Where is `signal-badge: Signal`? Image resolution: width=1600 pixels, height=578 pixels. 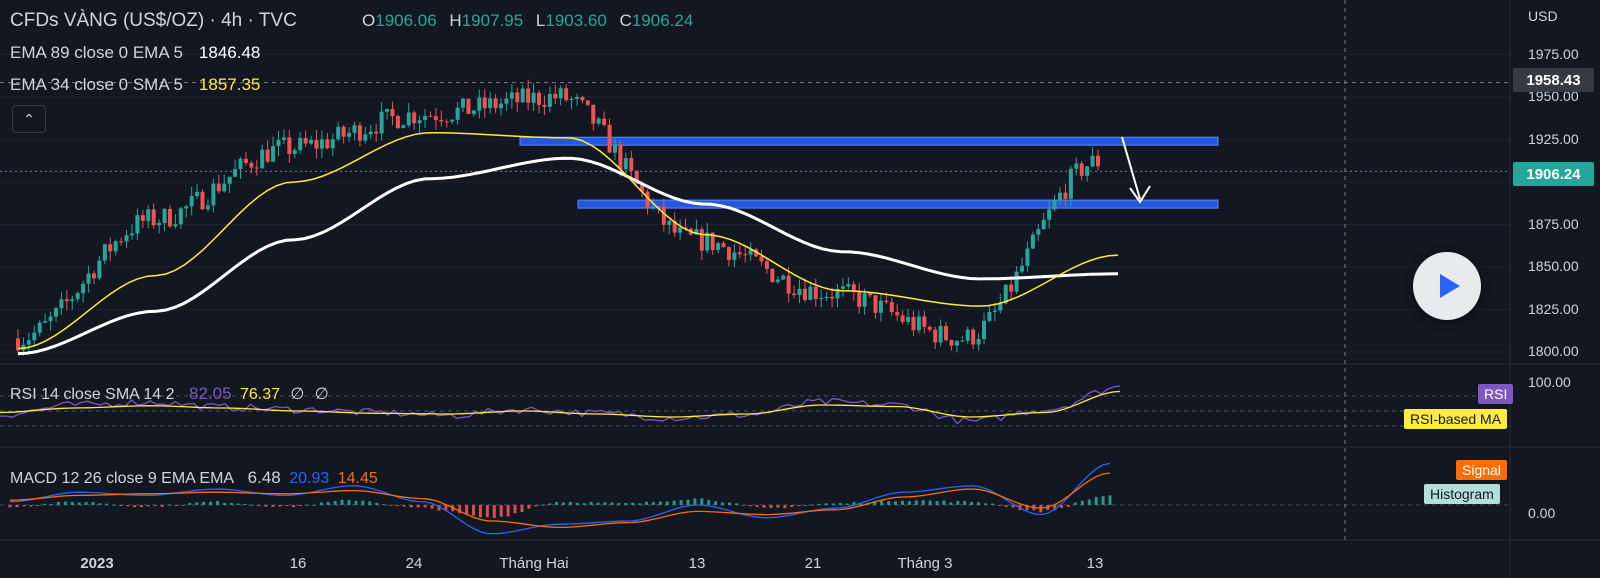 signal-badge: Signal is located at coordinates (1481, 470).